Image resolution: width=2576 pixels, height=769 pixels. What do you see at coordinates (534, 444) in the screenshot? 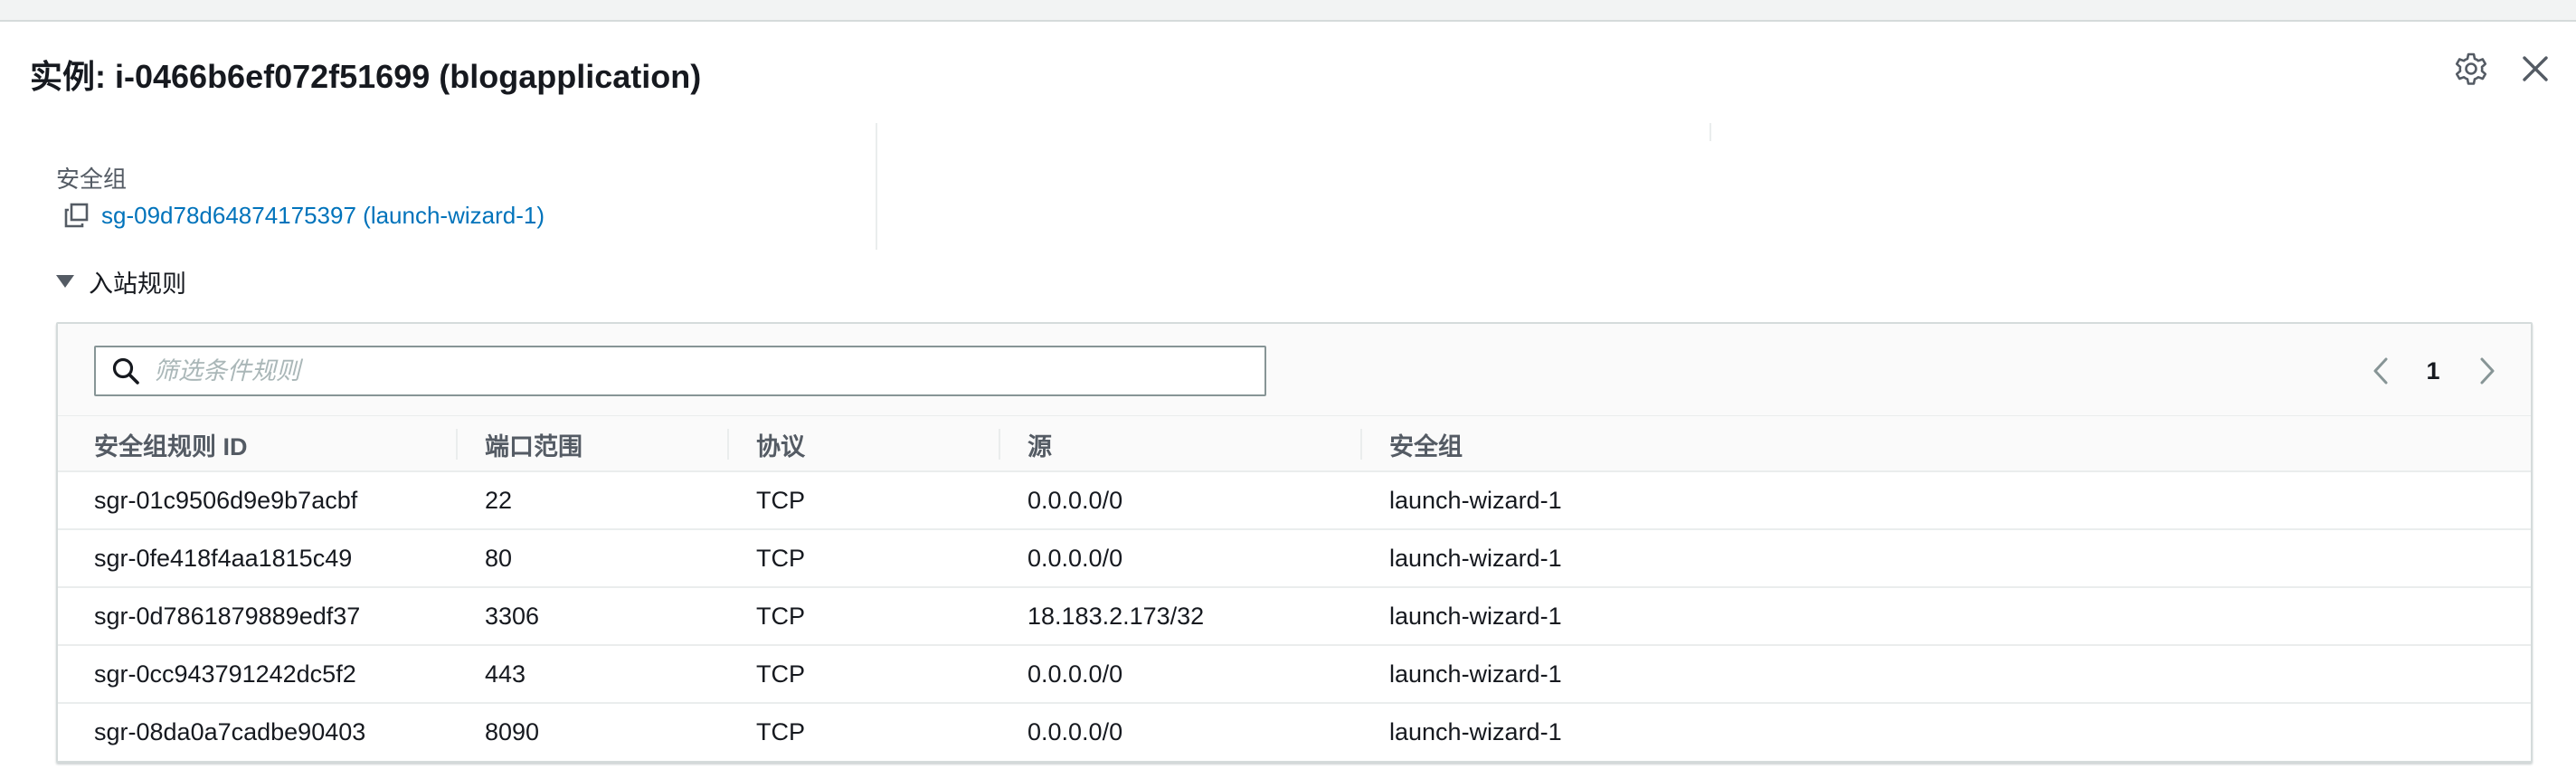
I see `column-header-port-range: 端口范围` at bounding box center [534, 444].